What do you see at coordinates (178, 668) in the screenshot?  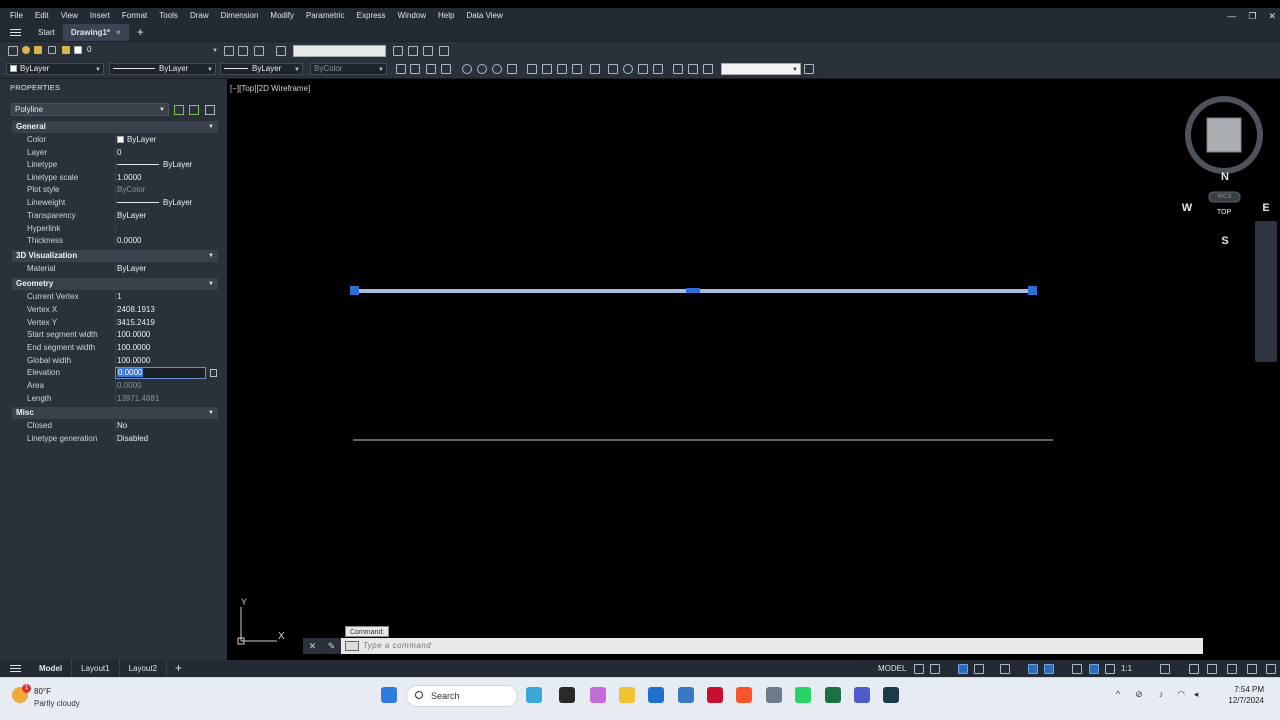 I see `new-layout-icon: +` at bounding box center [178, 668].